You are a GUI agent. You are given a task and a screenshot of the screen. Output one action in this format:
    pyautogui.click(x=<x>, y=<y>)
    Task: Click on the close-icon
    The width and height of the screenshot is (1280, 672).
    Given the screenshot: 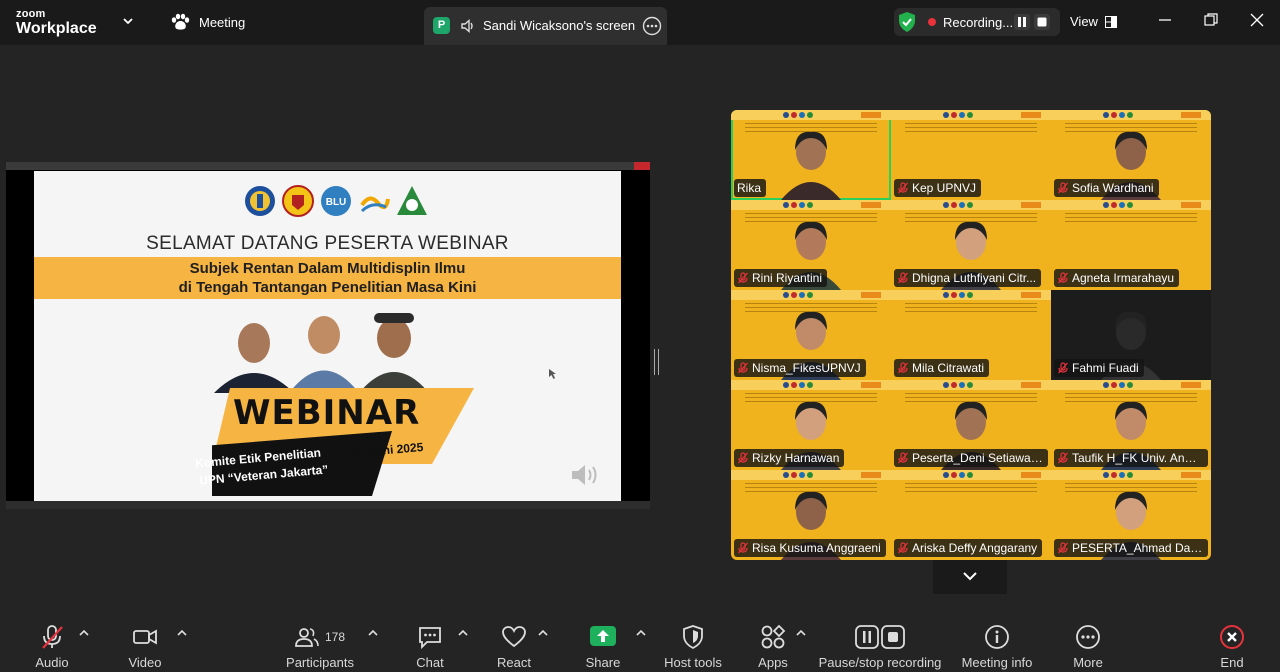 What is the action you would take?
    pyautogui.click(x=1257, y=20)
    